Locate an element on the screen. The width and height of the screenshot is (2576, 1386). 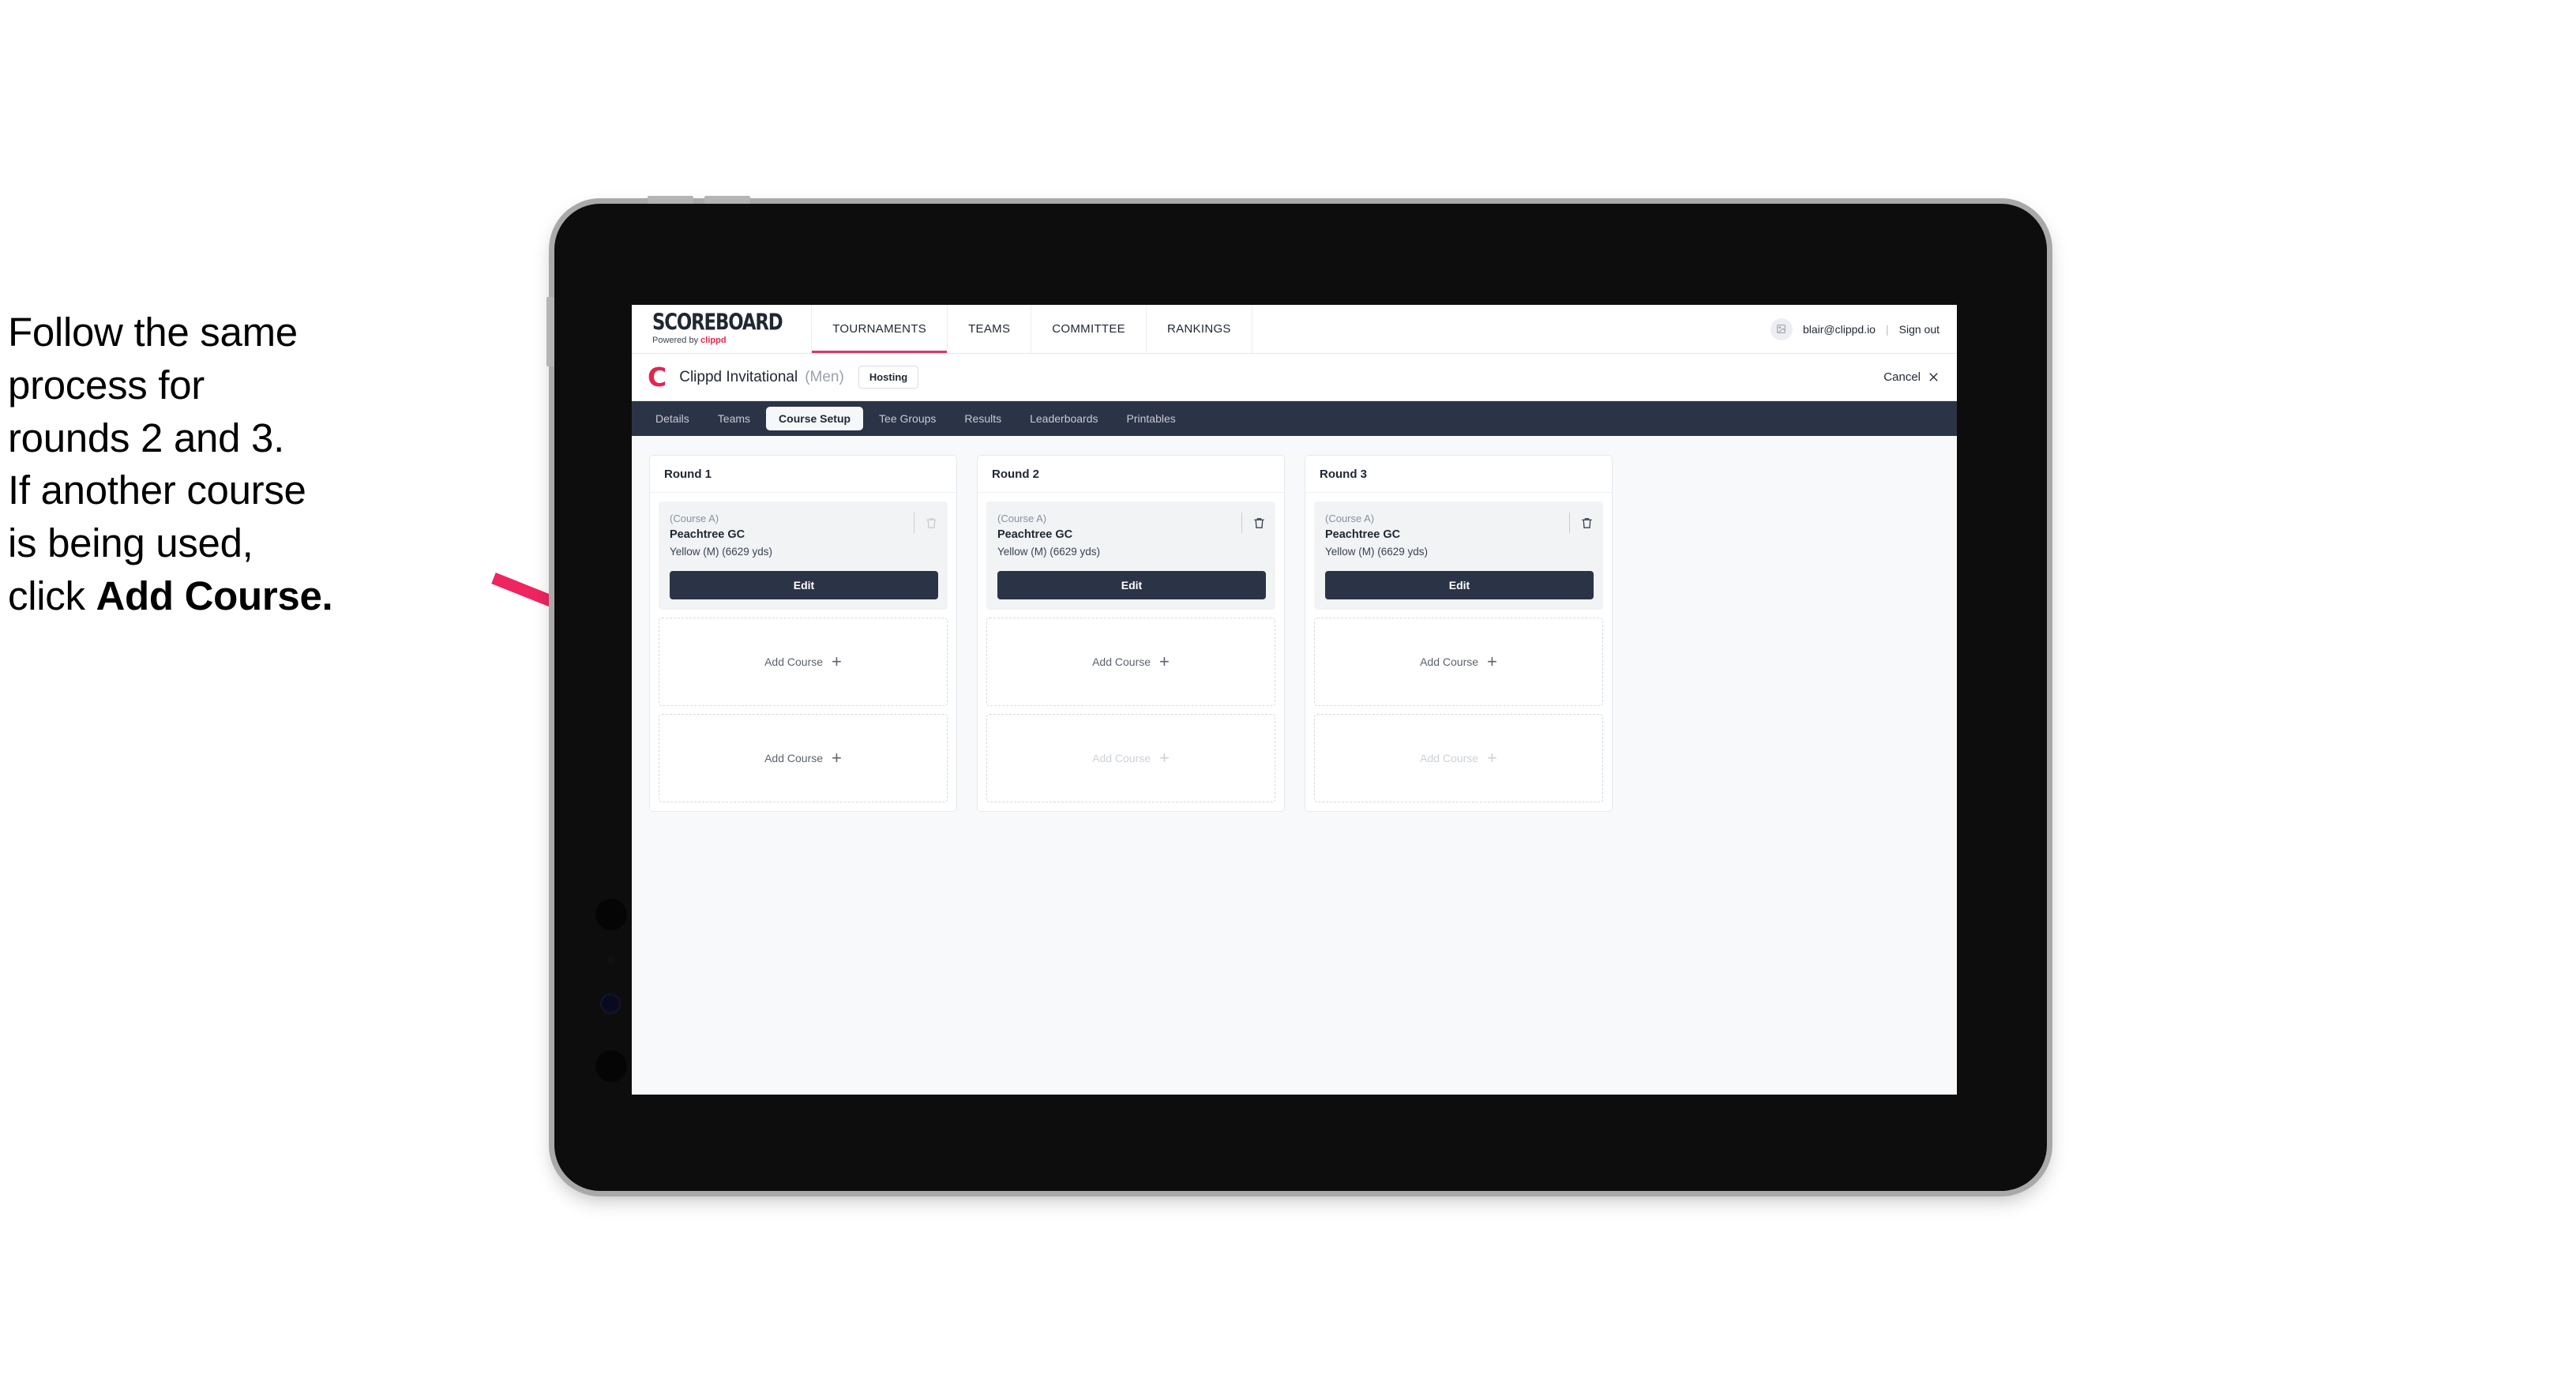
tab-tee-groups: Tee Groups is located at coordinates (907, 418).